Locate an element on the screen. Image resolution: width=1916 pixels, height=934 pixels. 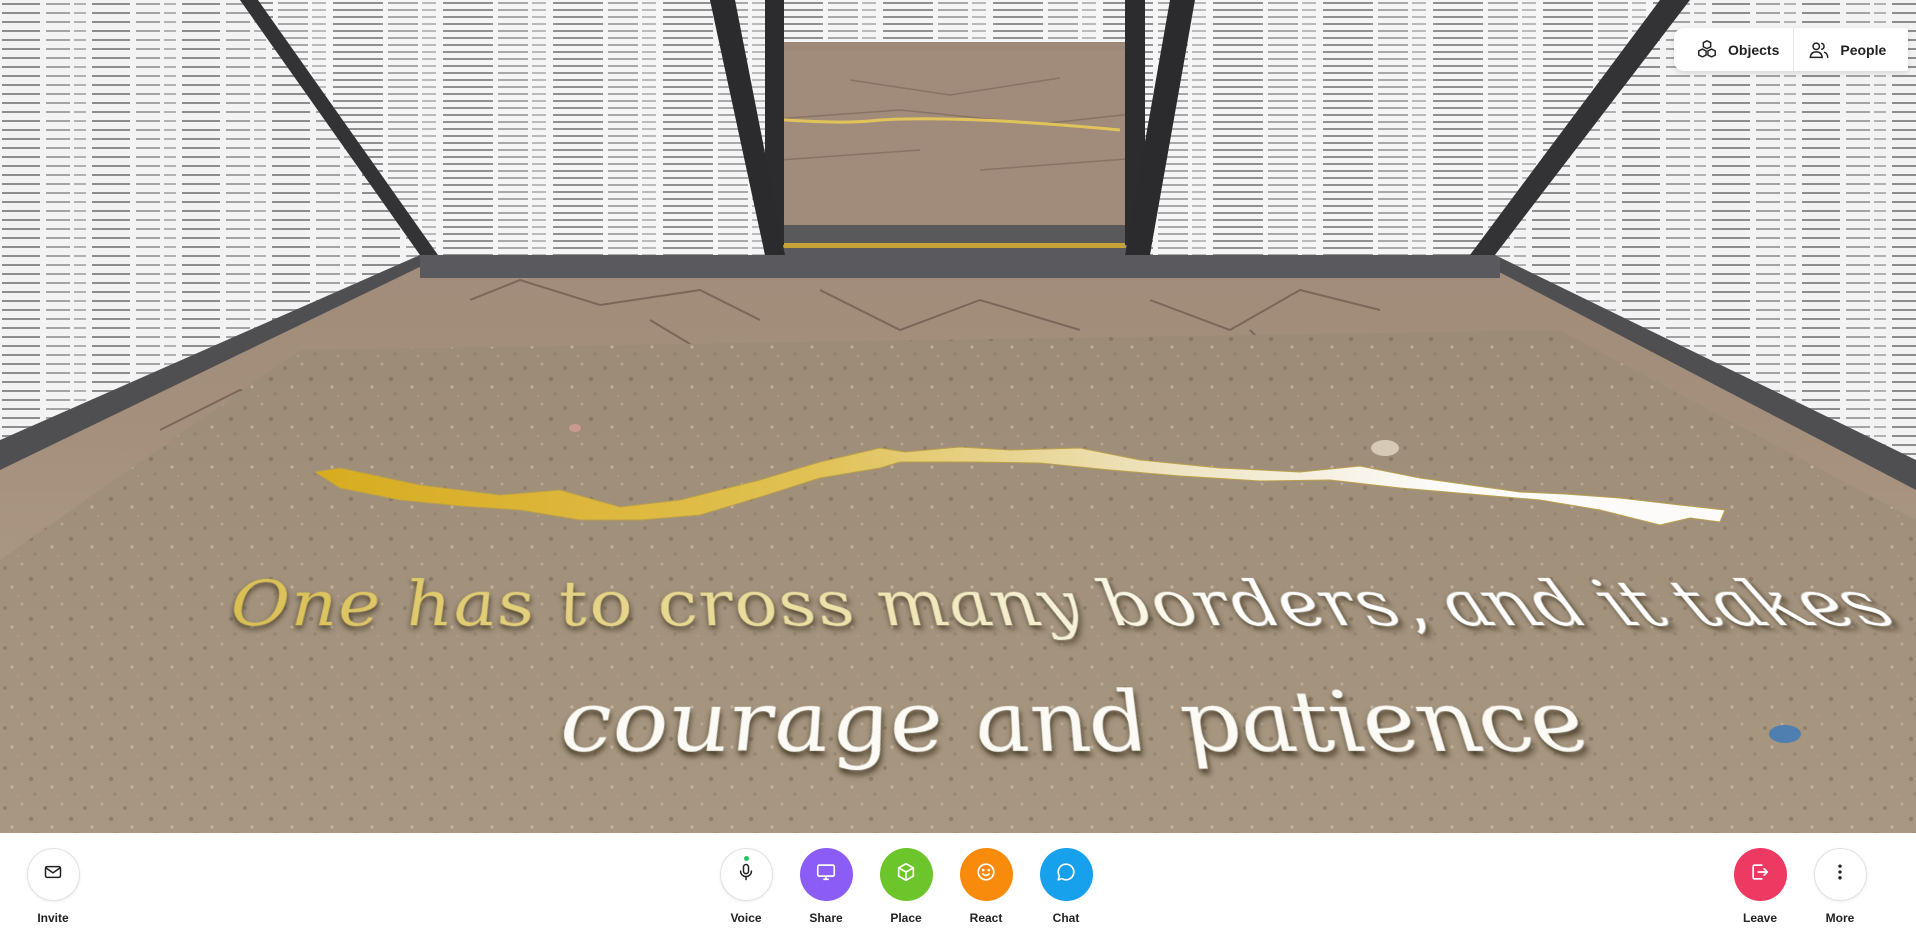
leave-circle is located at coordinates (1760, 874).